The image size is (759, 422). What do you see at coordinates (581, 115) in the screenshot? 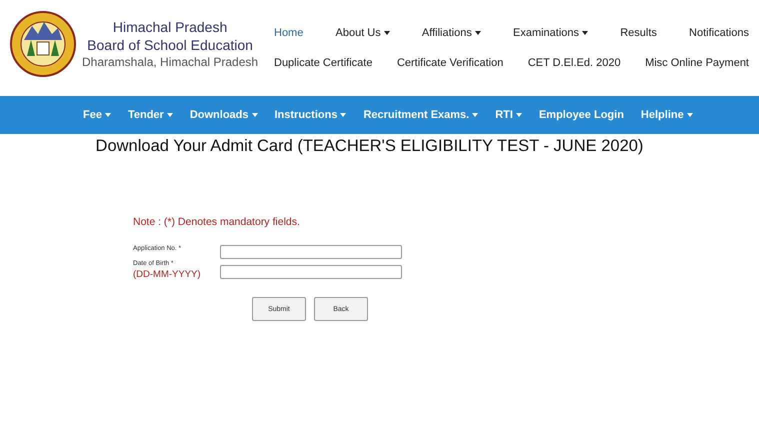
I see `menu-link: Employee Login` at bounding box center [581, 115].